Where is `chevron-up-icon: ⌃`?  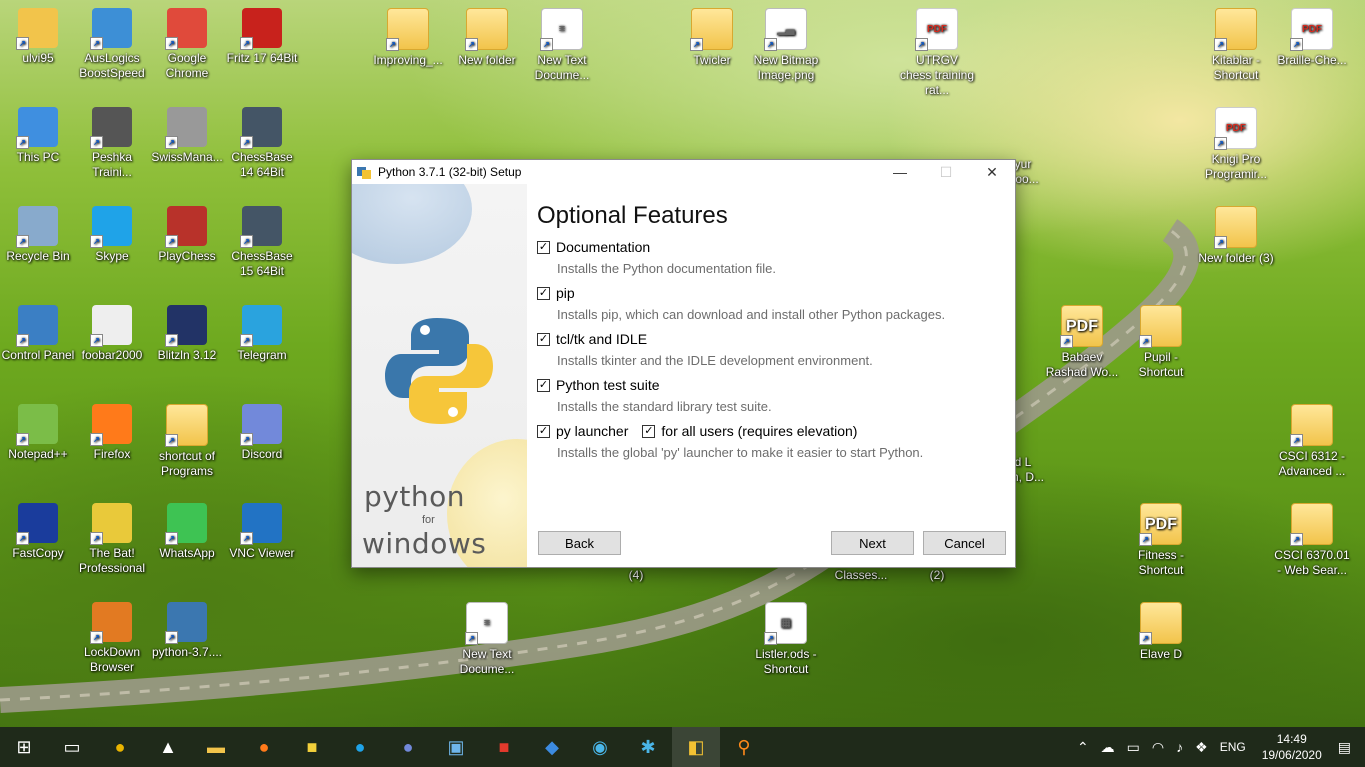 chevron-up-icon: ⌃ is located at coordinates (1083, 747).